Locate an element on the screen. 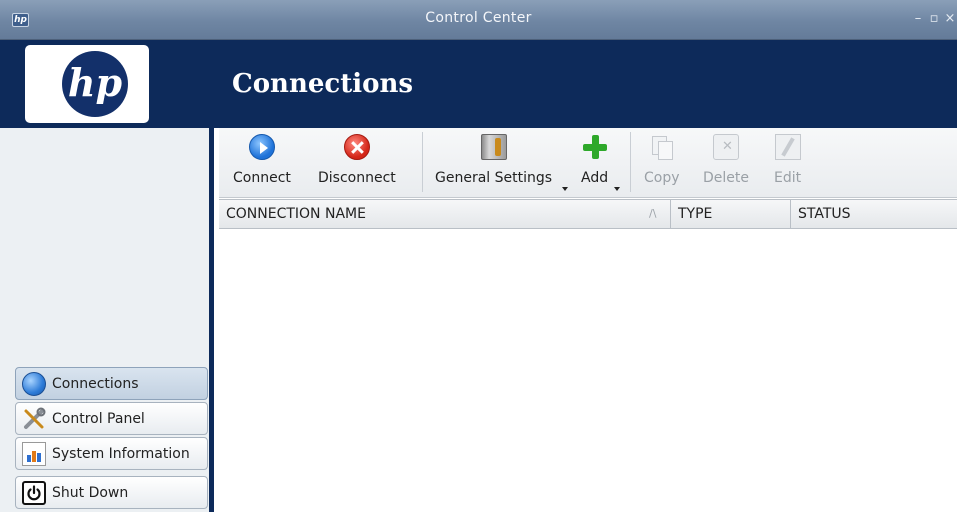 The image size is (957, 512). globe-icon is located at coordinates (34, 383).